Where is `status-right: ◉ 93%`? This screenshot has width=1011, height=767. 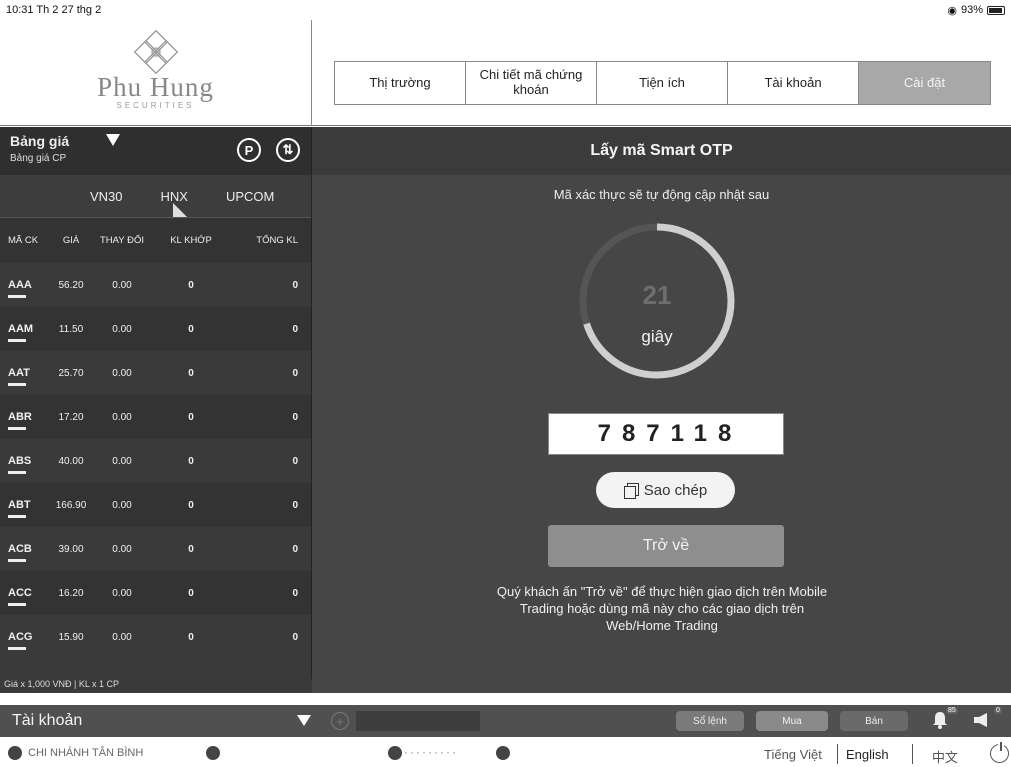 status-right: ◉ 93% is located at coordinates (976, 10).